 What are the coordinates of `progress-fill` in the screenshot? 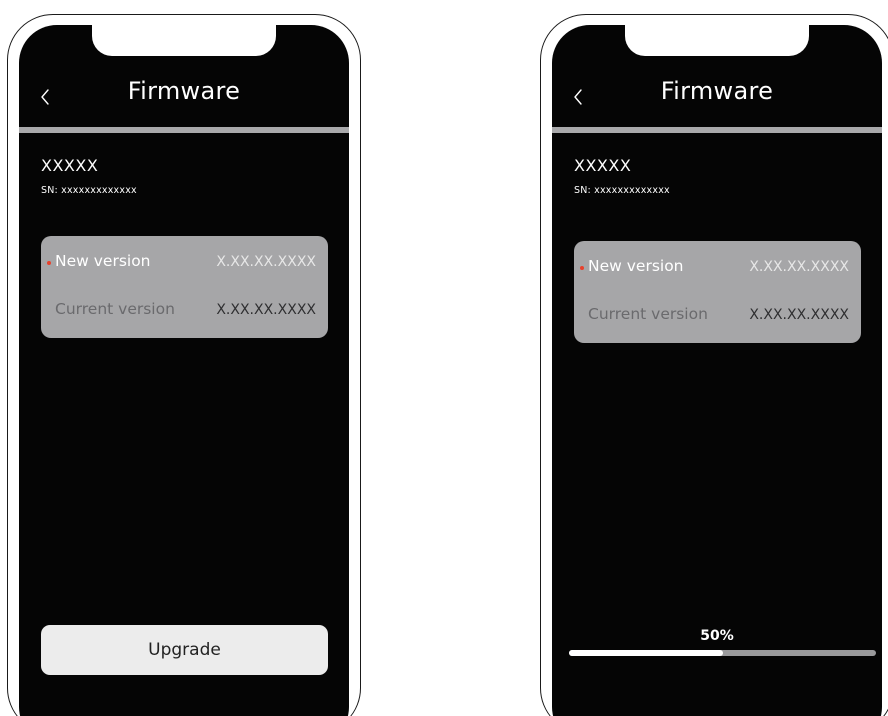 It's located at (646, 653).